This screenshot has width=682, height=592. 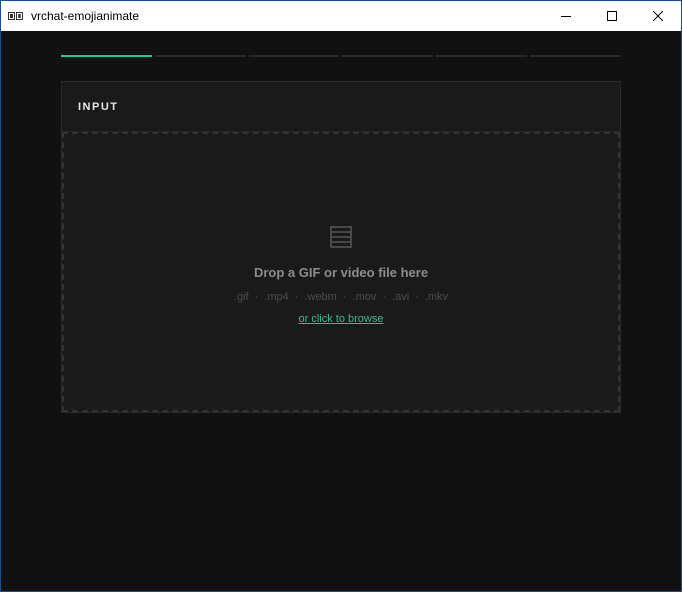 I want to click on format-extension: .mkv, so click(x=436, y=296).